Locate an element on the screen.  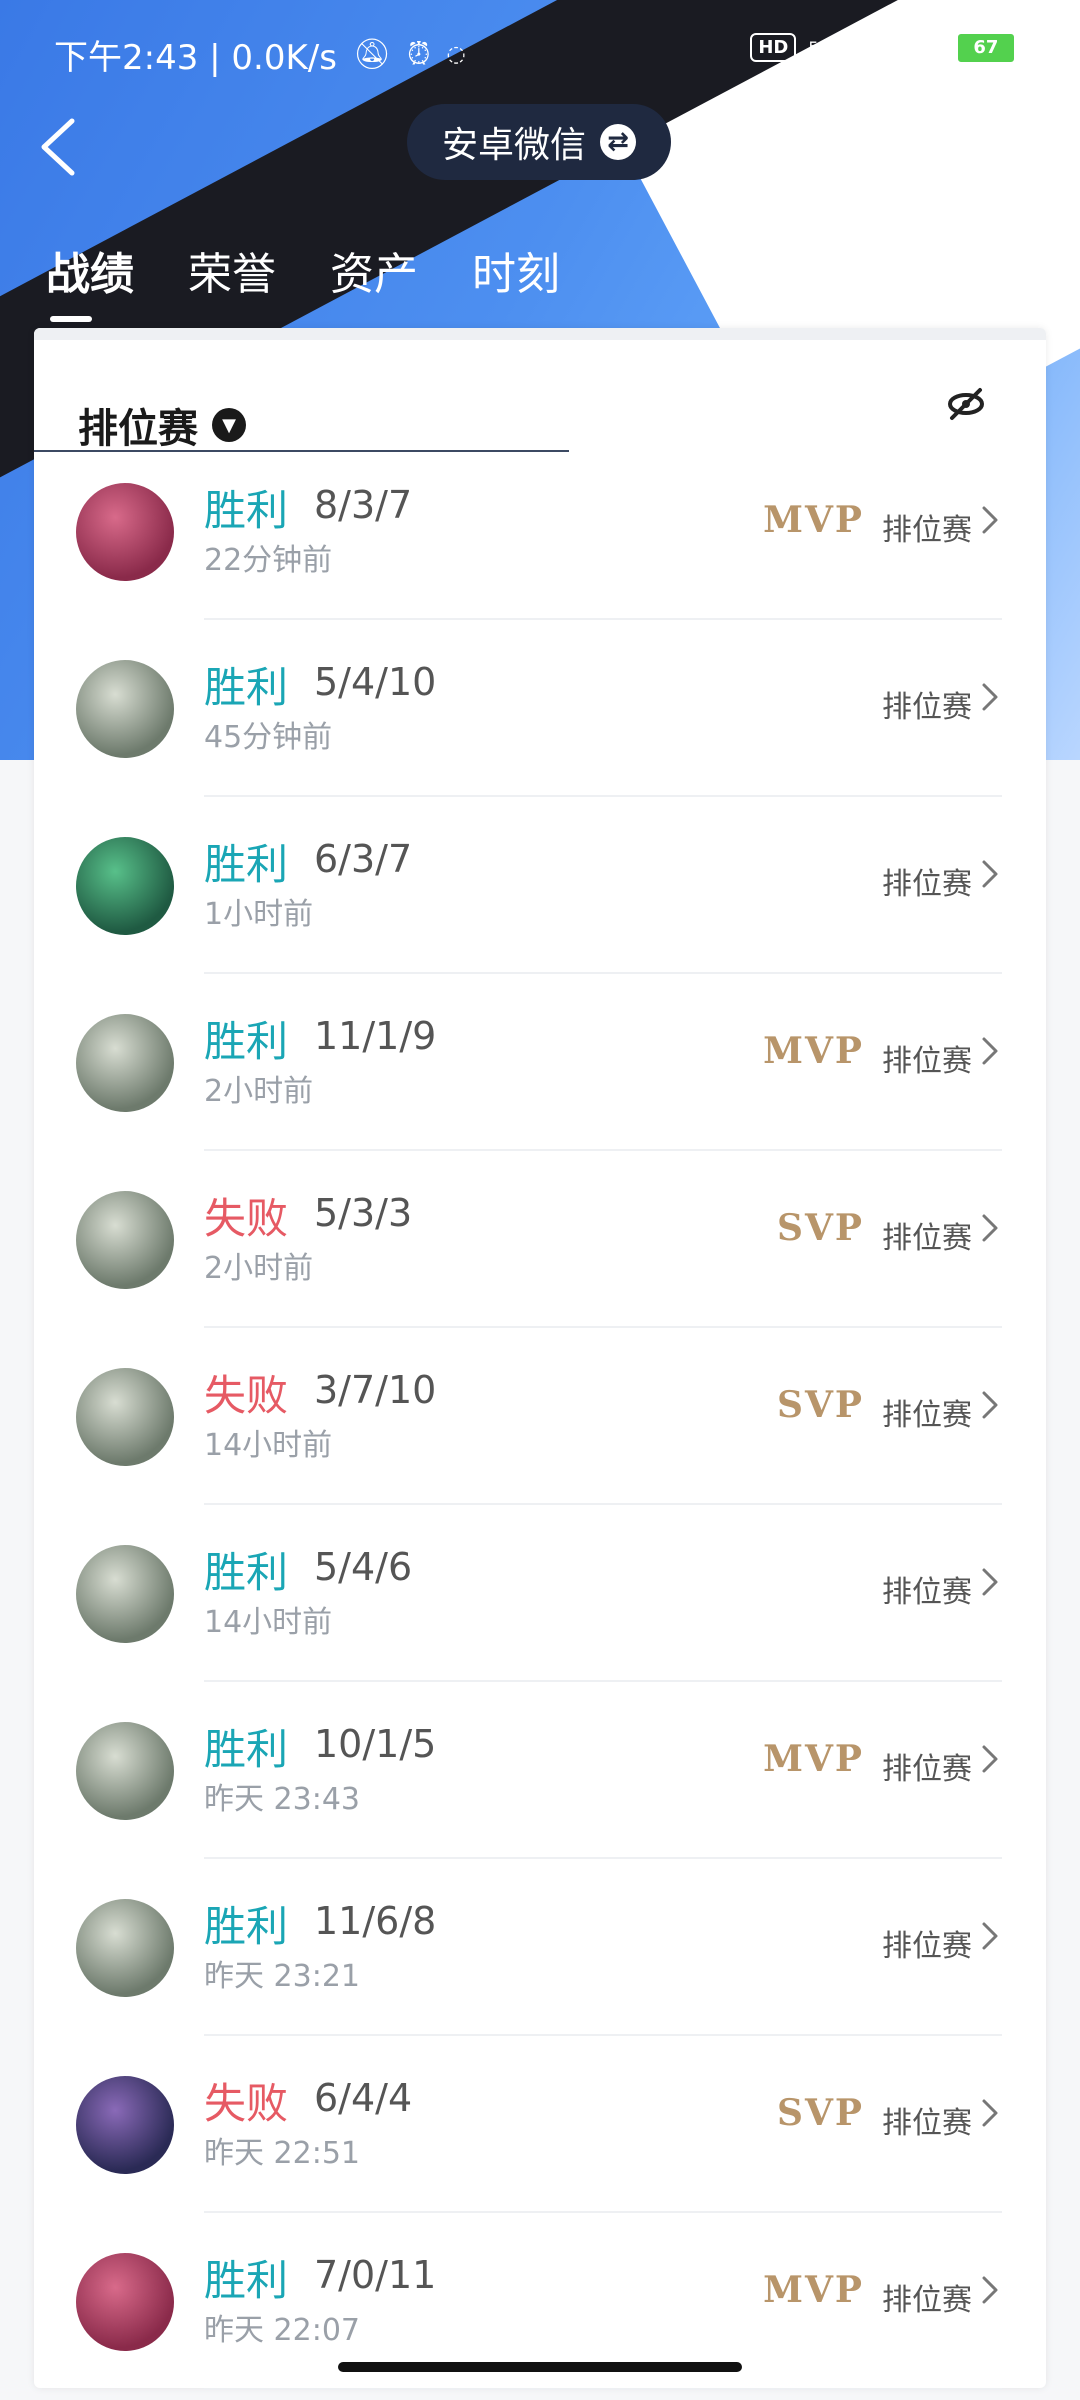
account-label: 安卓微信 is located at coordinates (513, 145).